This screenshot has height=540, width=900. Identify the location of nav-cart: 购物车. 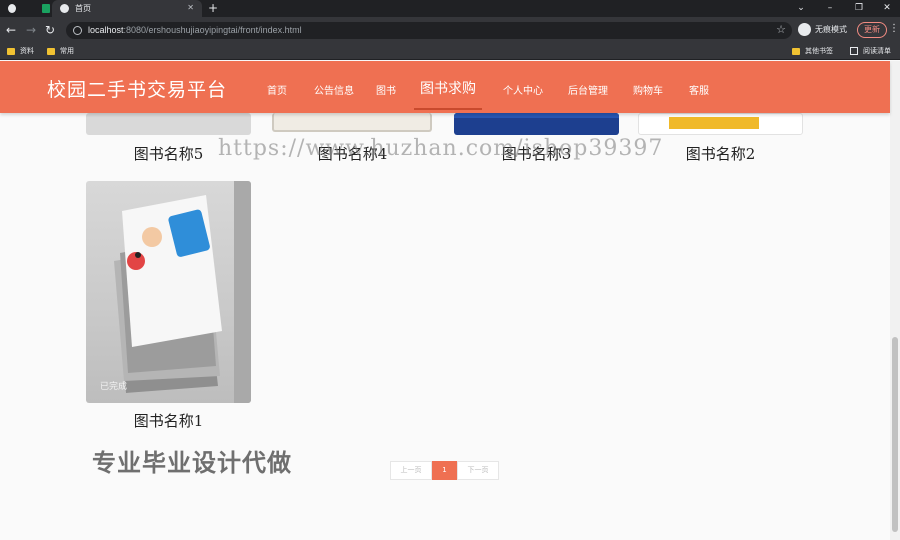
(648, 89).